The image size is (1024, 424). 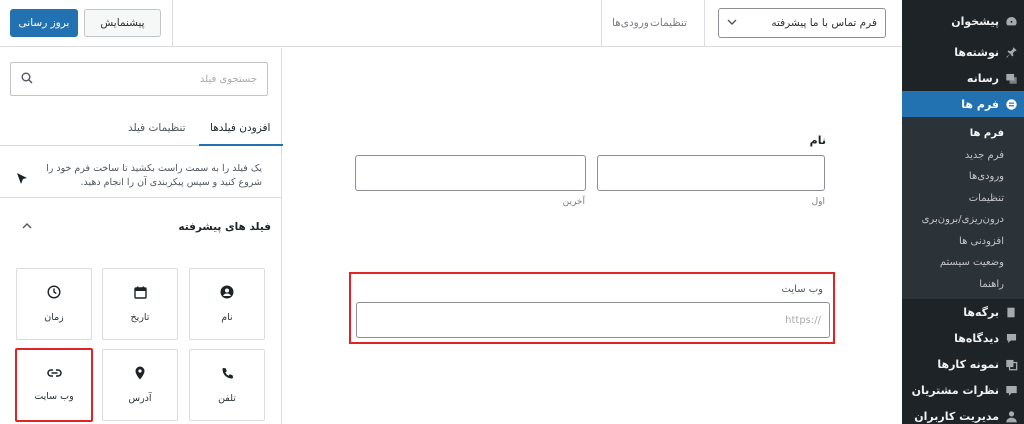 What do you see at coordinates (732, 23) in the screenshot?
I see `chevron-down-icon` at bounding box center [732, 23].